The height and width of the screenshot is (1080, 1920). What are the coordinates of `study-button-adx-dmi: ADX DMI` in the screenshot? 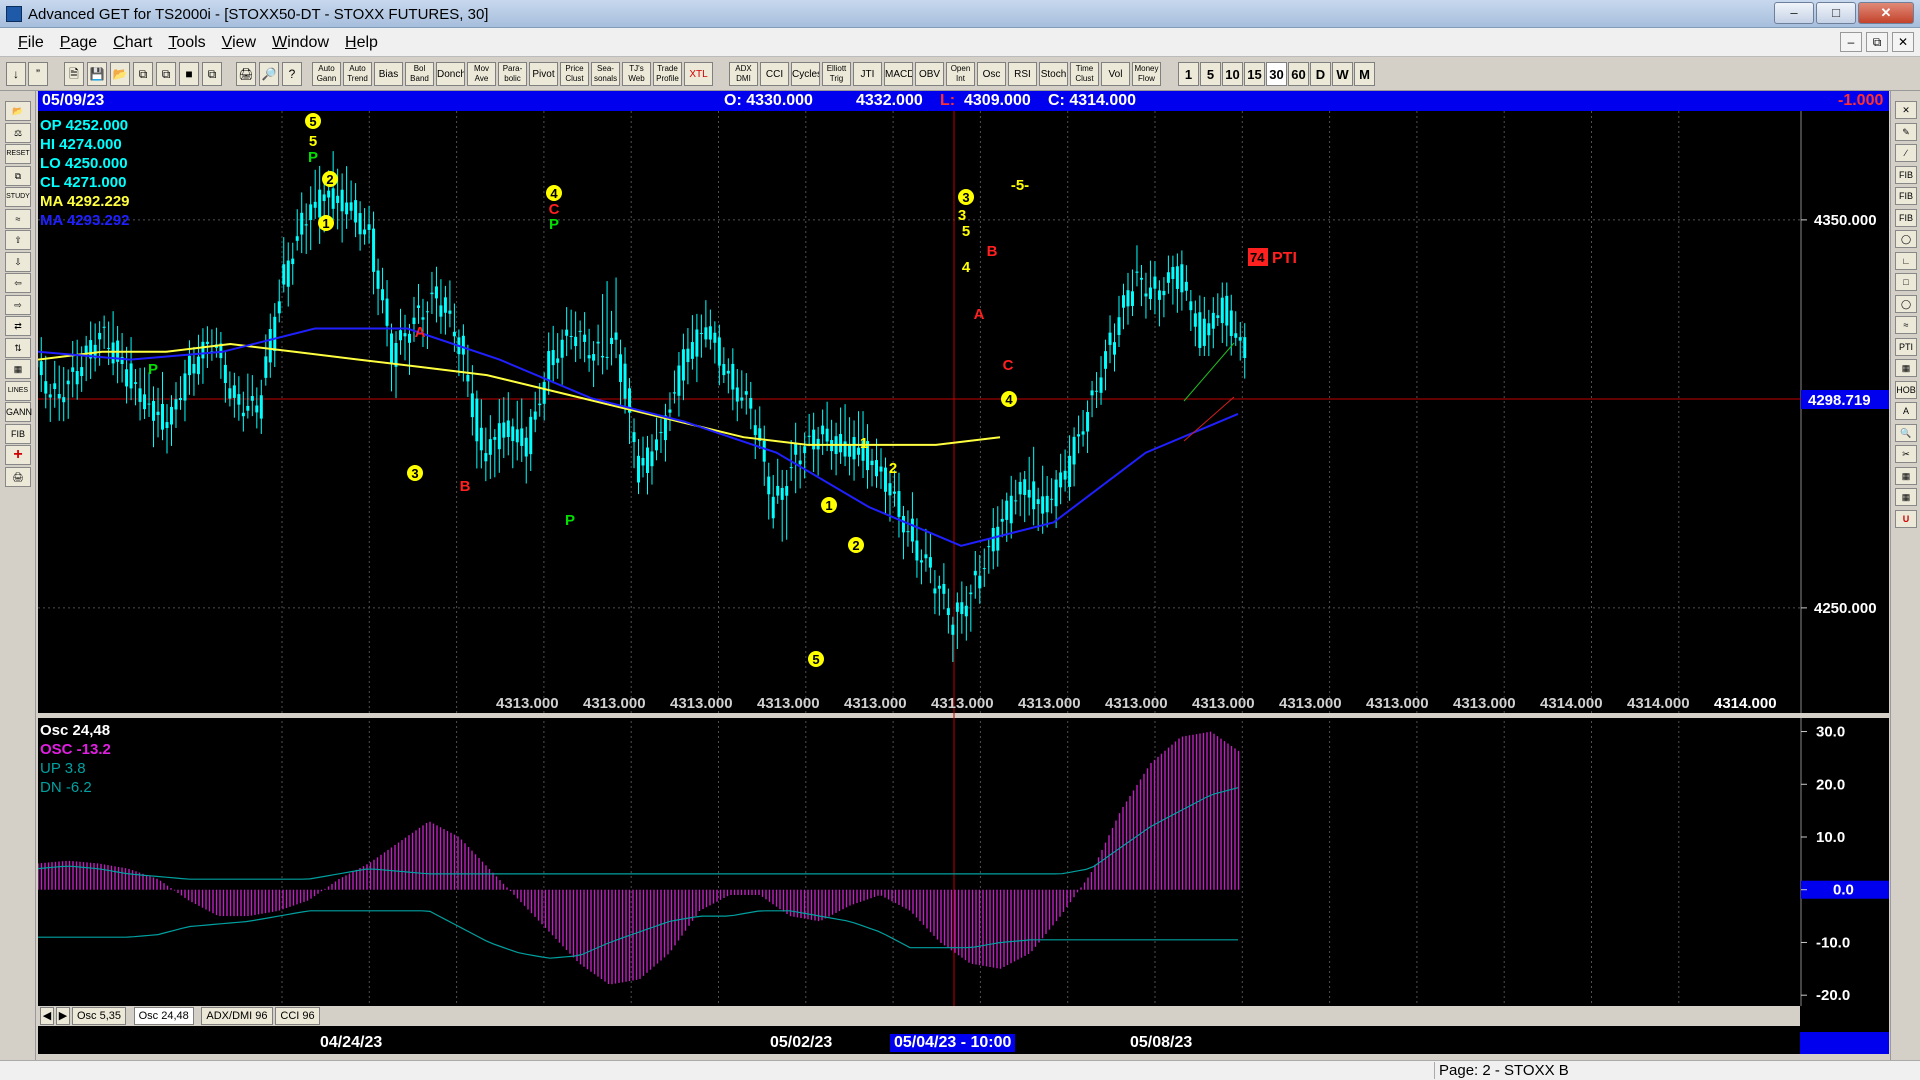 It's located at (743, 74).